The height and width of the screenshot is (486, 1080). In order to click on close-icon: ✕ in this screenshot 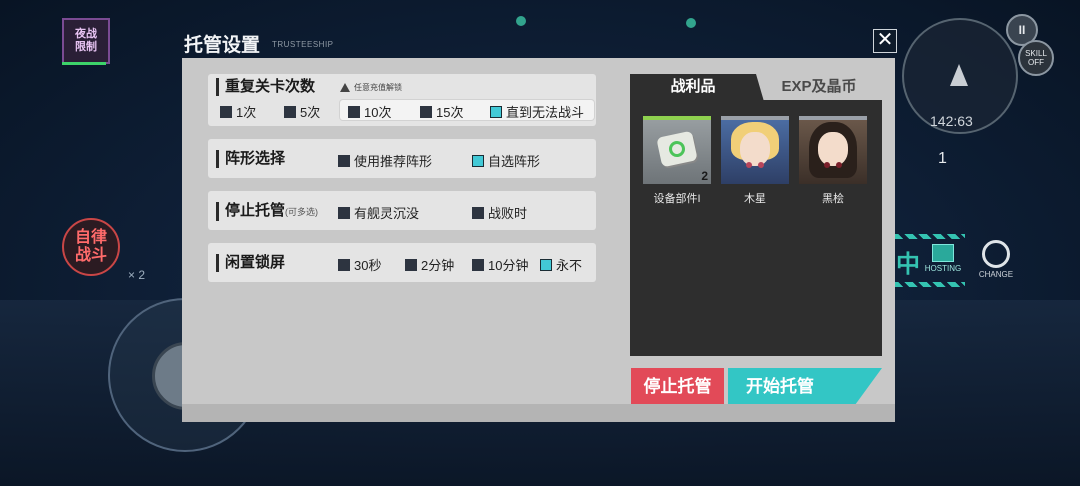, I will do `click(885, 40)`.